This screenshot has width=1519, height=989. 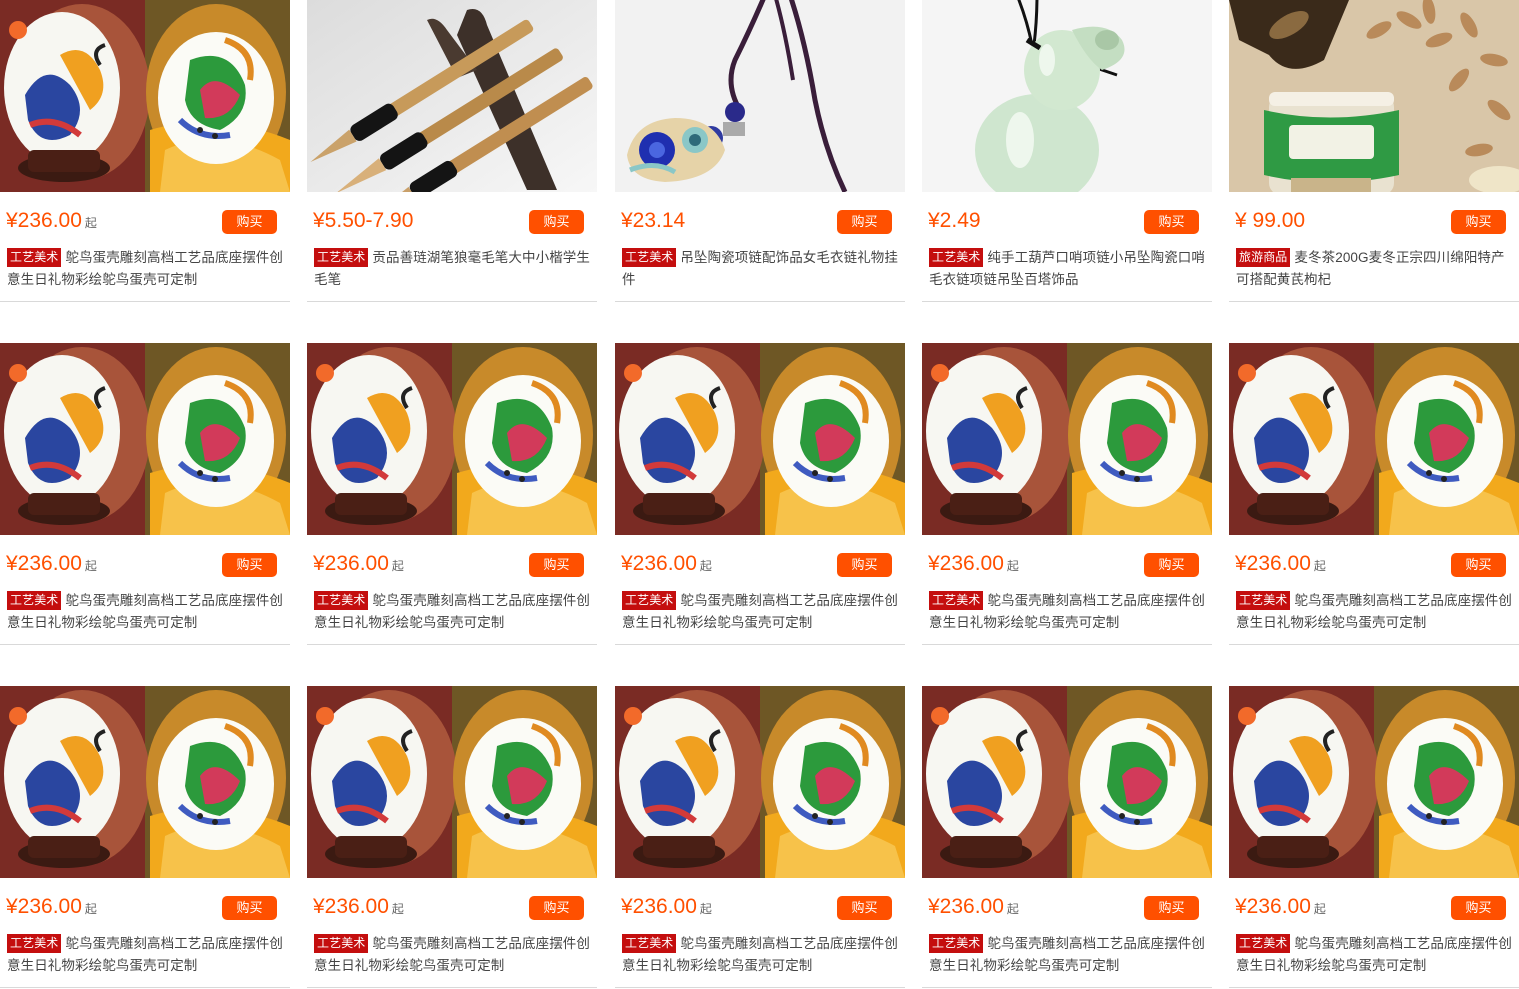 What do you see at coordinates (1070, 269) in the screenshot?
I see `product-title: 工艺美术 纯手工葫芦口哨项链小吊坠陶瓷口哨毛衣链项链吊坠百塔饰品` at bounding box center [1070, 269].